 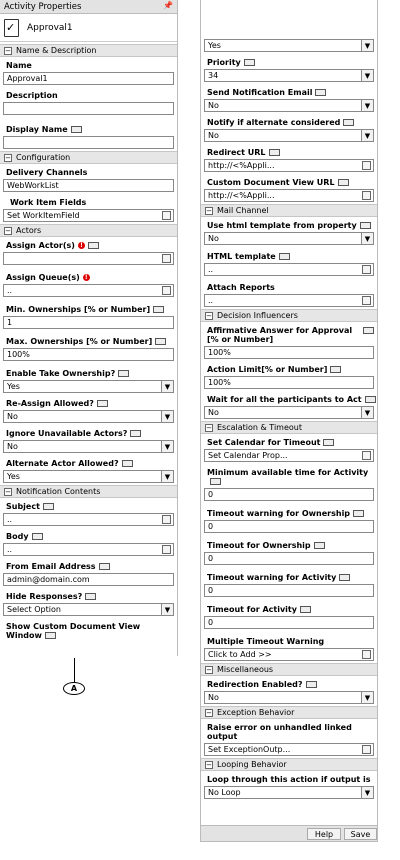 What do you see at coordinates (289, 412) in the screenshot?
I see `wait-participants-select: No ▼` at bounding box center [289, 412].